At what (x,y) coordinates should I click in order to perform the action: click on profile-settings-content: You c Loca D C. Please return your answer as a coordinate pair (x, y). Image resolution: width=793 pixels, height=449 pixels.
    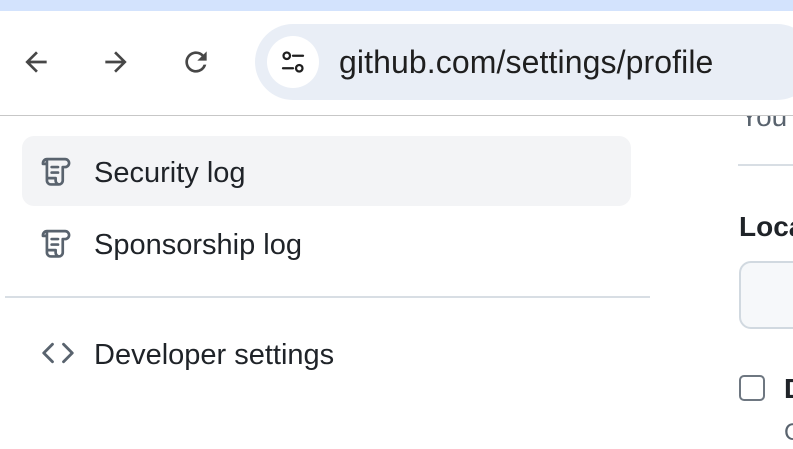
    Looking at the image, I should click on (746, 282).